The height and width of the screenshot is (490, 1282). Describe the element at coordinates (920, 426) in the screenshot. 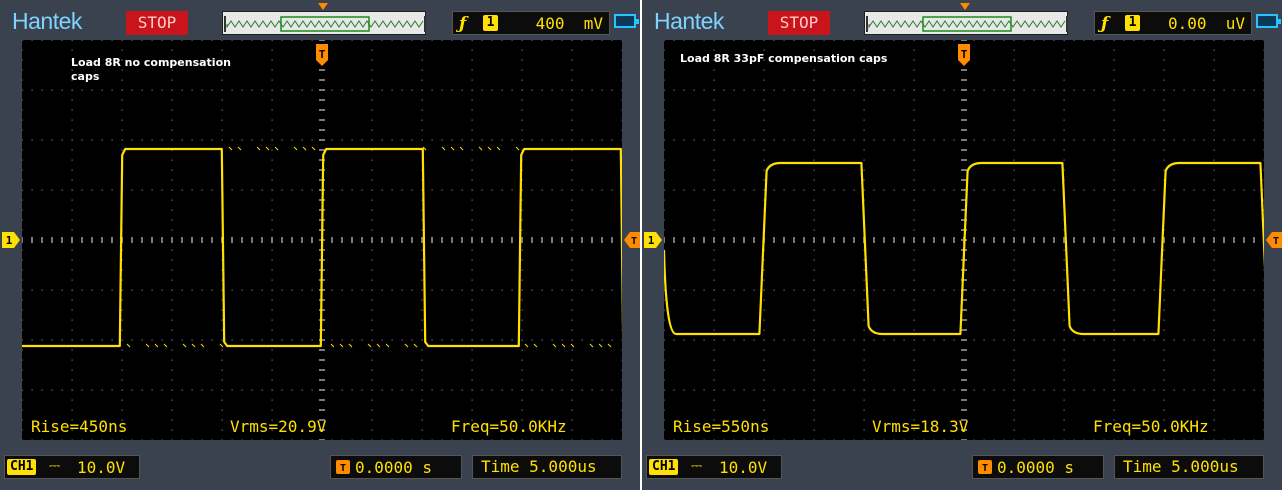

I see `measurement-vrms: Vrms=18.3V` at that location.